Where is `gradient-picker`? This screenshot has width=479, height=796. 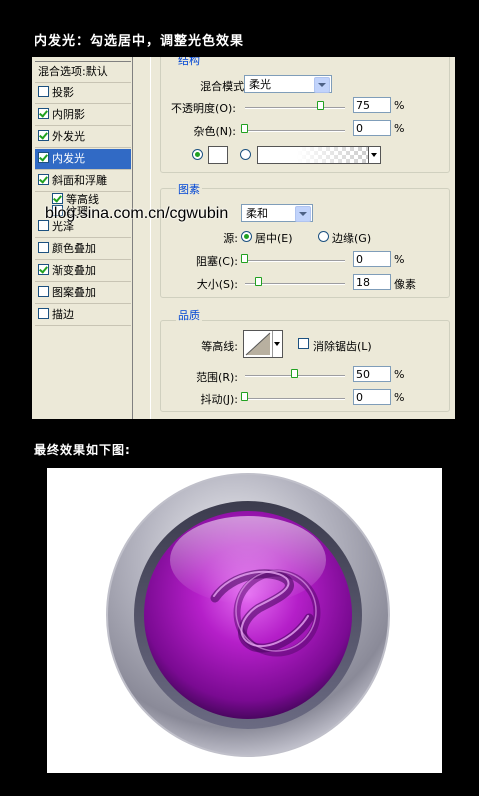 gradient-picker is located at coordinates (313, 155).